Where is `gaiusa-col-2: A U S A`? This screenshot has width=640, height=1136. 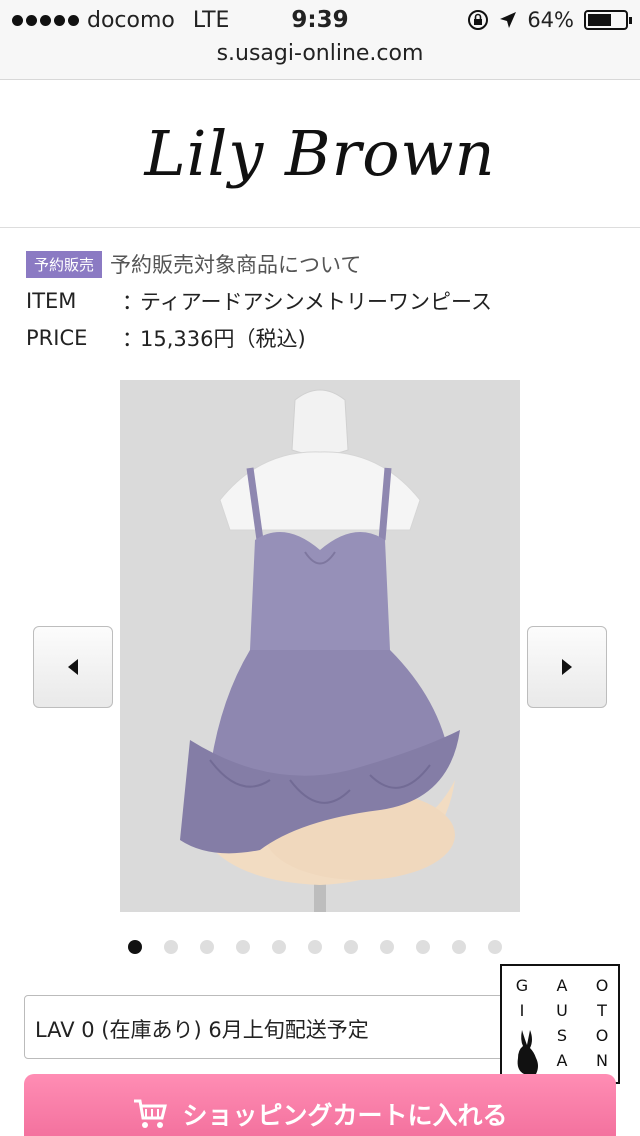 gaiusa-col-2: A U S A is located at coordinates (562, 1023).